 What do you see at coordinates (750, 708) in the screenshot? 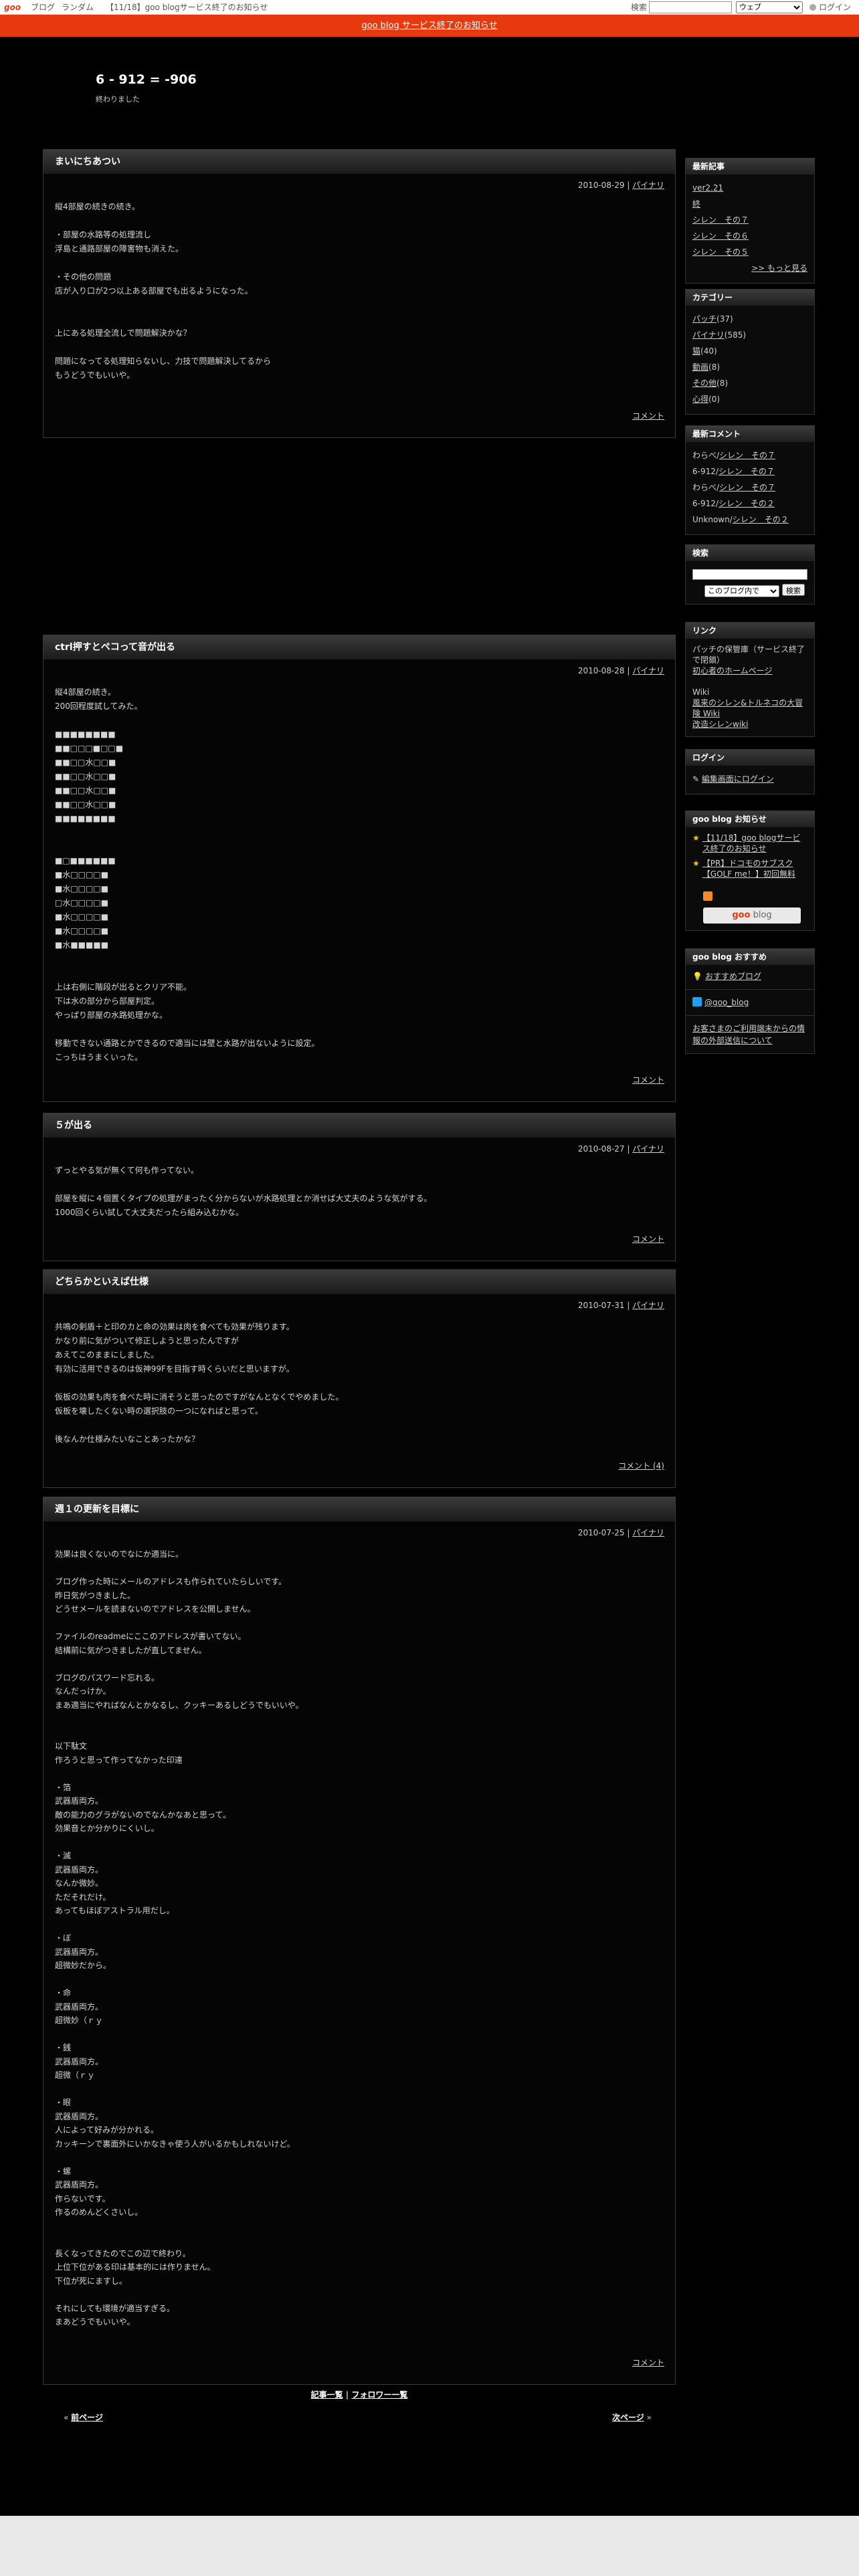
I see `link-shiren-wiki: 風来のシレン&トルネコの大冒険 Wiki` at bounding box center [750, 708].